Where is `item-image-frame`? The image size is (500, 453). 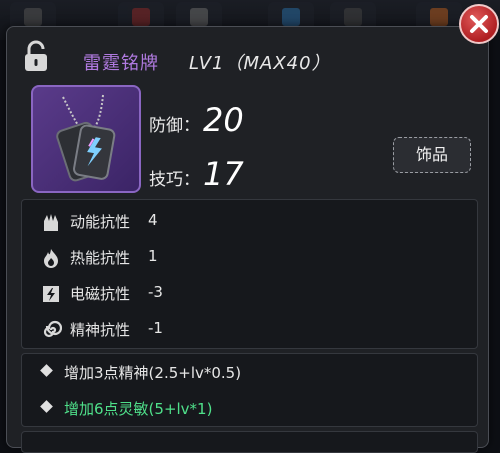
item-image-frame is located at coordinates (86, 139).